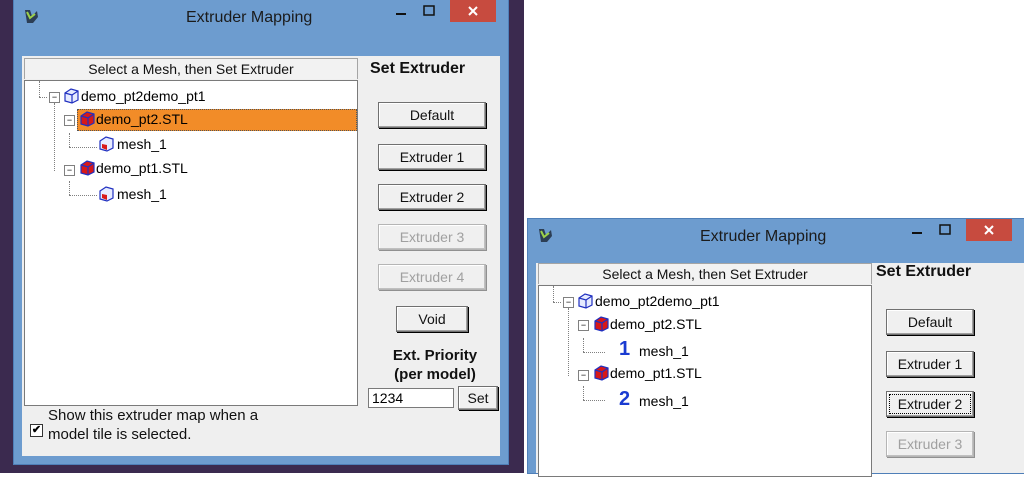 Image resolution: width=1024 pixels, height=477 pixels. Describe the element at coordinates (120, 434) in the screenshot. I see `checkbox-label-line-2: model tile is selected.` at that location.